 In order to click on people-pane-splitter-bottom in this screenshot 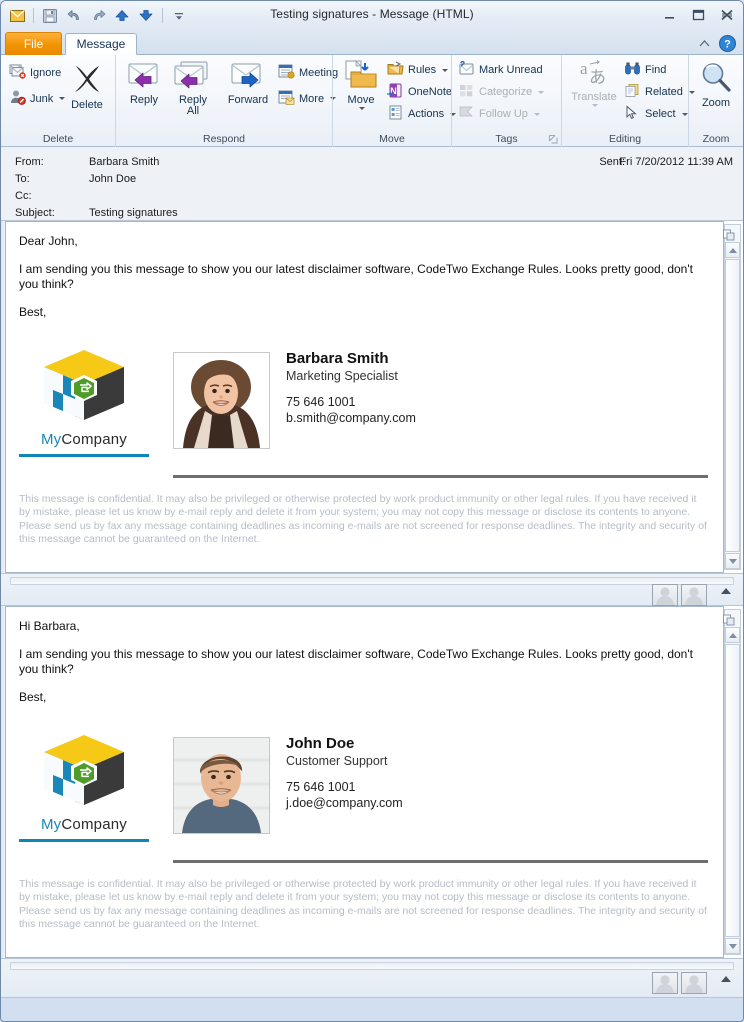, I will do `click(372, 966)`.